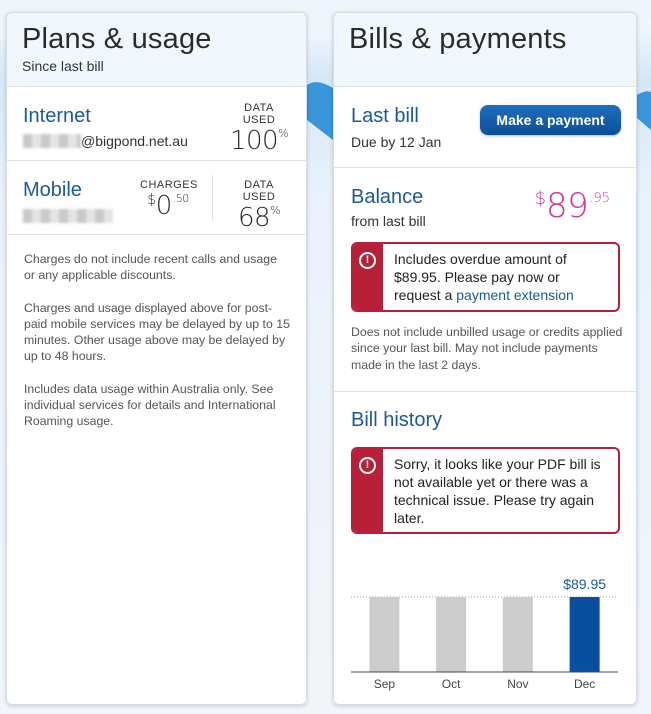 The height and width of the screenshot is (714, 651). I want to click on mobile-data-used-label: DATA USED, so click(259, 191).